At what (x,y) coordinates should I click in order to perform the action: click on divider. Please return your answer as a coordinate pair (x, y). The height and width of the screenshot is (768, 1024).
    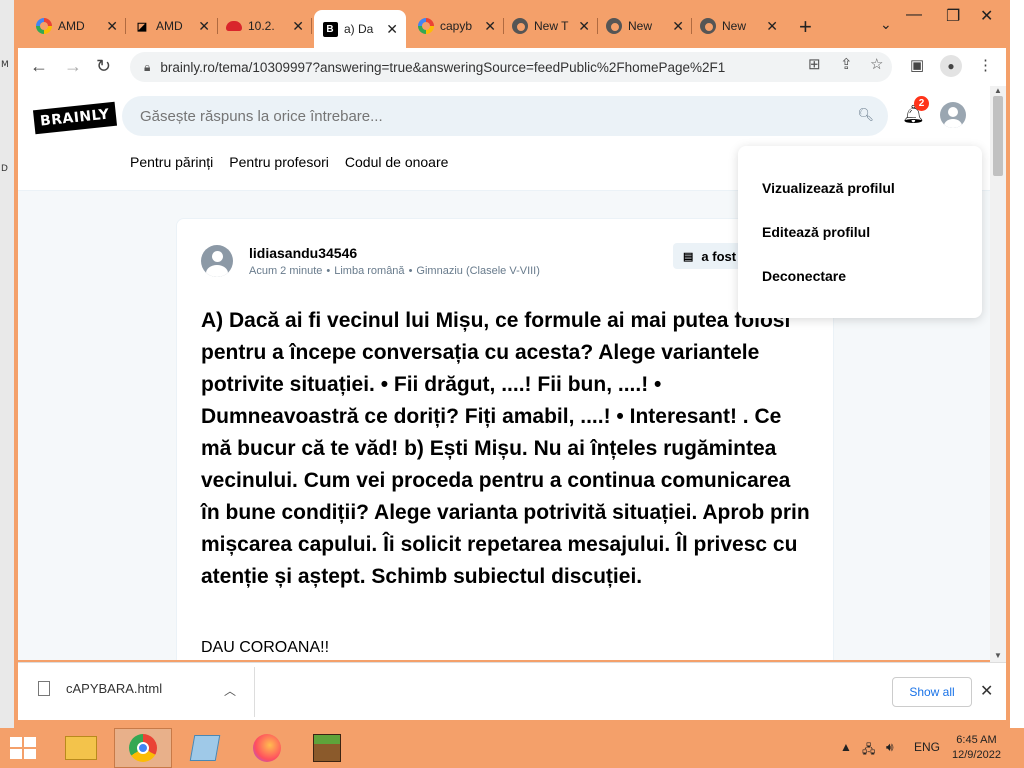
    Looking at the image, I should click on (254, 692).